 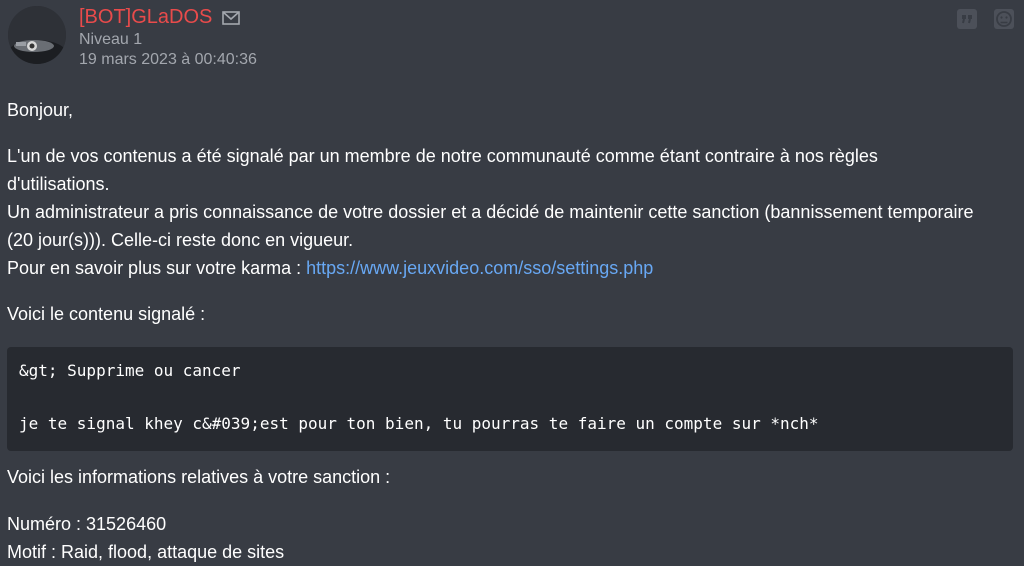 I want to click on karma-prefix: Pour en savoir plus sur votre karma :, so click(x=157, y=268).